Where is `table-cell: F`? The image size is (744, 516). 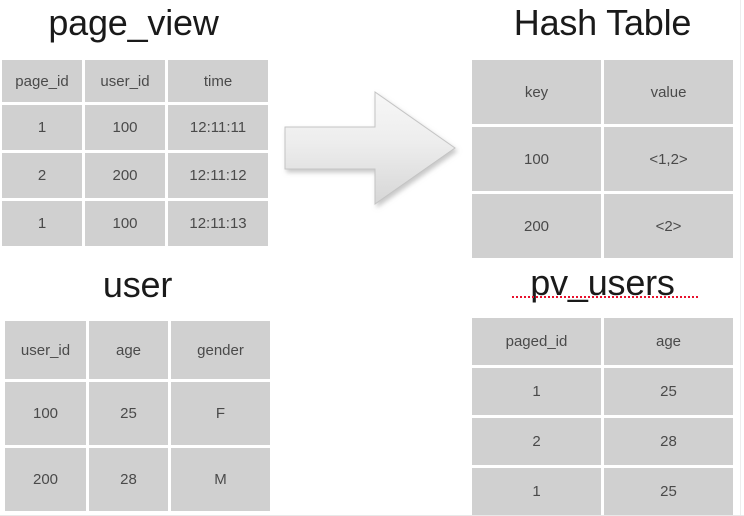
table-cell: F is located at coordinates (220, 413).